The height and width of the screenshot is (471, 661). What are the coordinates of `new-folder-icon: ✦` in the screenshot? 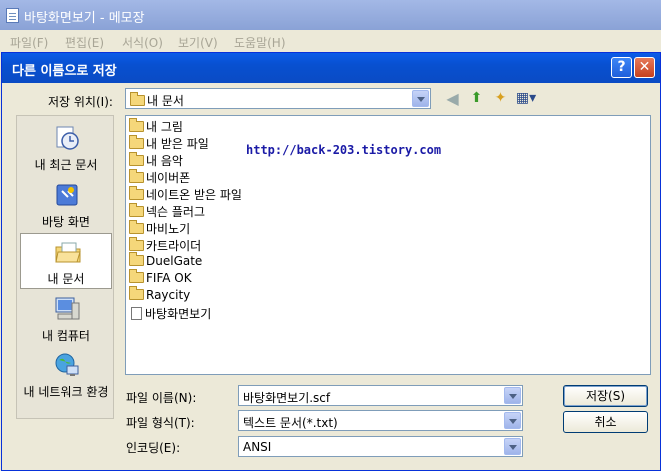 It's located at (500, 98).